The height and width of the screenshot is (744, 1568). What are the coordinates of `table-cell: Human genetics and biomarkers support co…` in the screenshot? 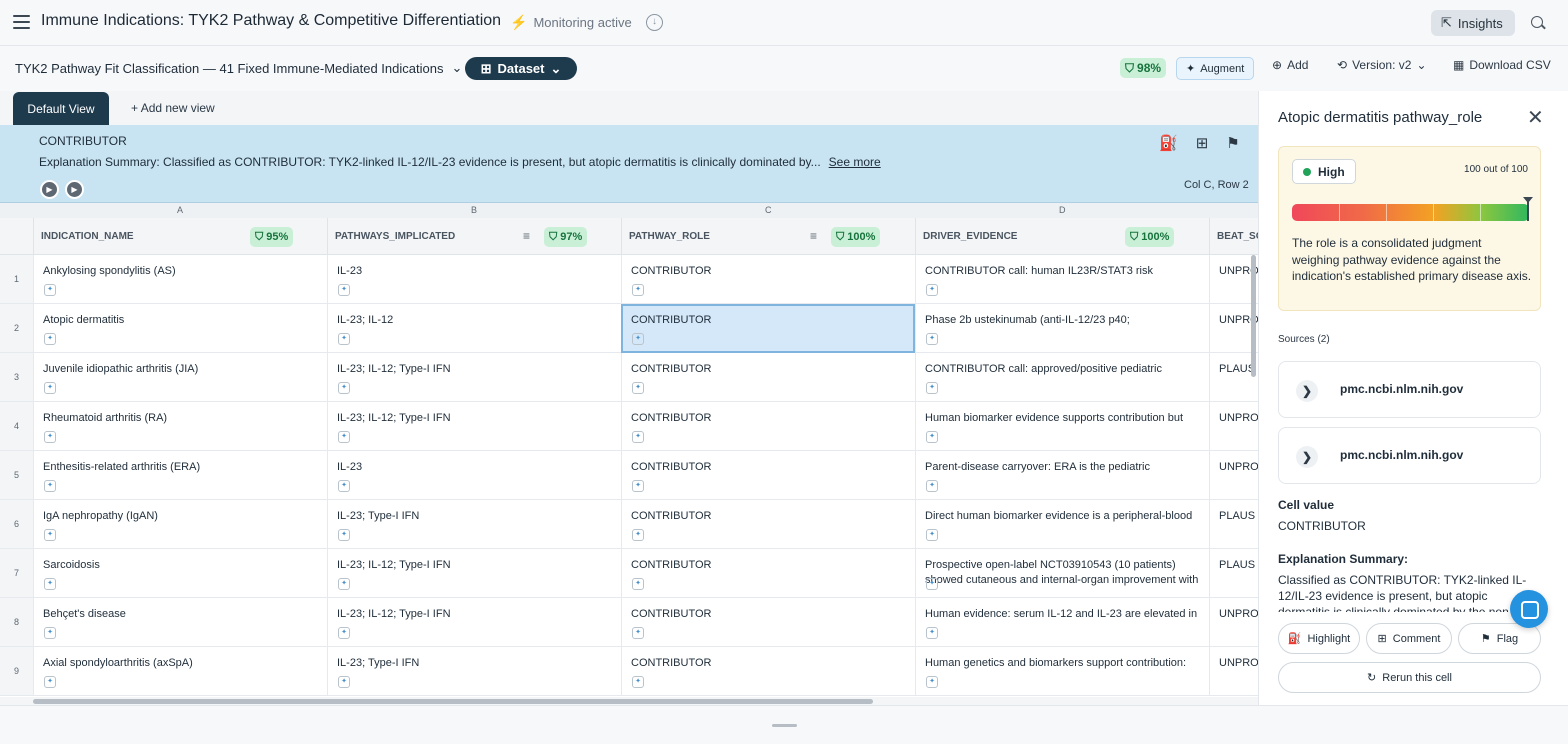 It's located at (1062, 671).